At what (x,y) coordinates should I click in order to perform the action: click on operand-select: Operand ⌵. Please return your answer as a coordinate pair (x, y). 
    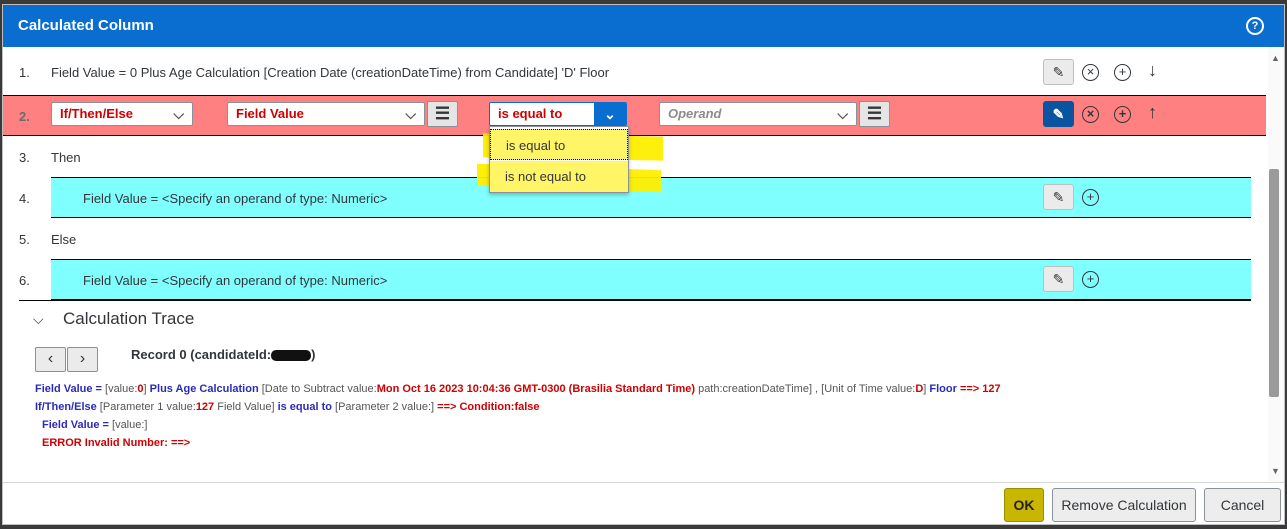
    Looking at the image, I should click on (758, 114).